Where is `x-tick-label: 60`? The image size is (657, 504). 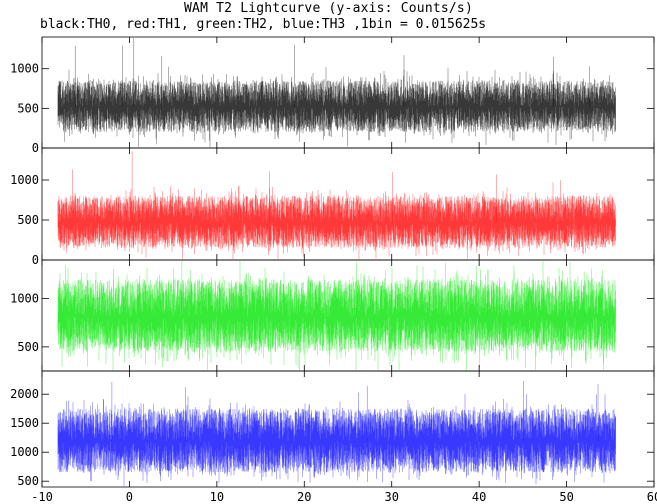 x-tick-label: 60 is located at coordinates (652, 497).